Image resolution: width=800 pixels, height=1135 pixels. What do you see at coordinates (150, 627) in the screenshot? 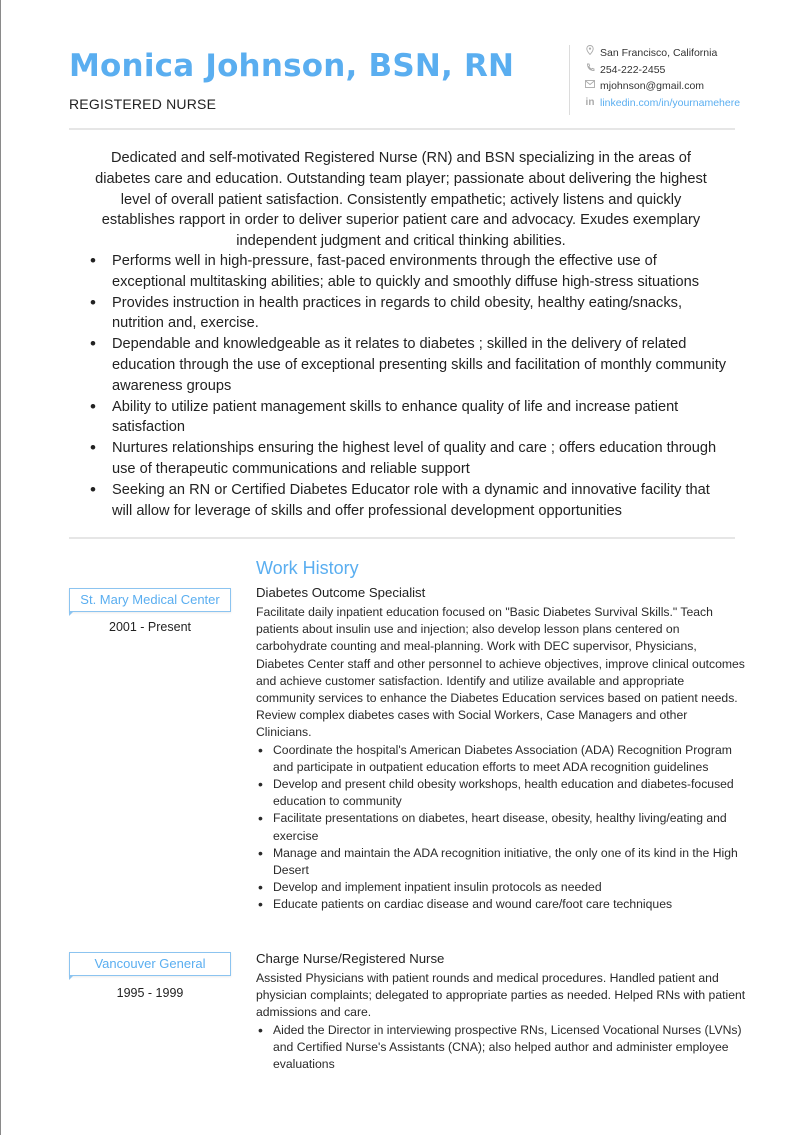
I see `employment-dates: 2001 - Present` at bounding box center [150, 627].